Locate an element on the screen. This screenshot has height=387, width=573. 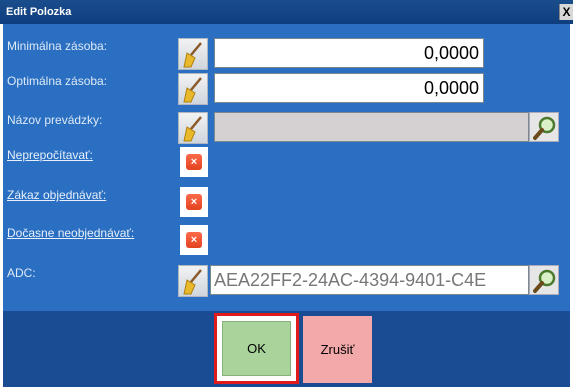
no-recalc-label: Neprepočítavať: is located at coordinates (50, 155).